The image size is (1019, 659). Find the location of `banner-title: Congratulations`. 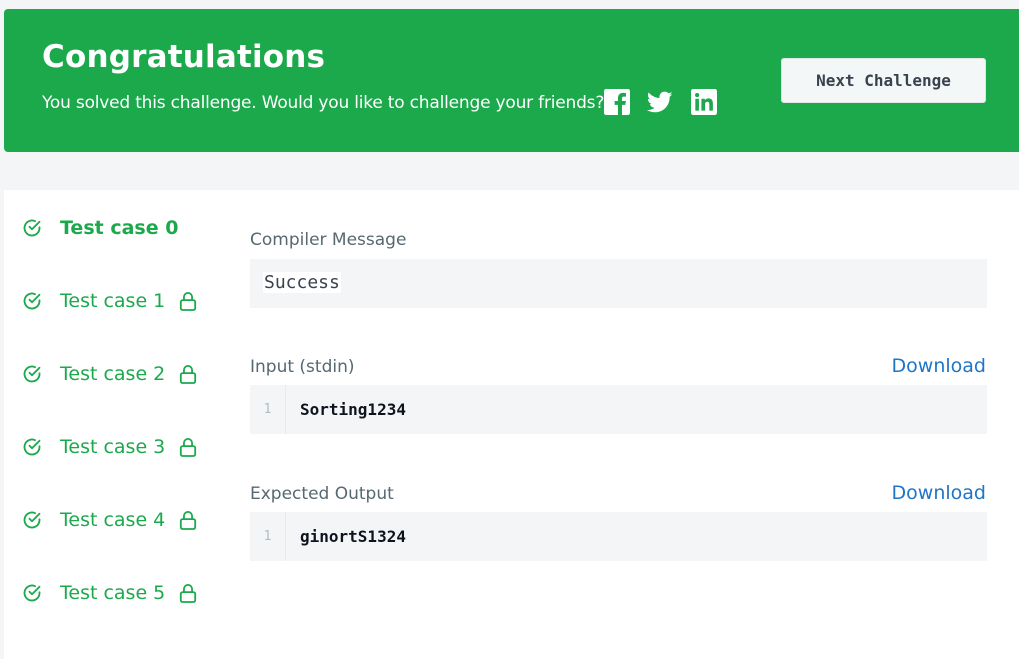

banner-title: Congratulations is located at coordinates (184, 57).